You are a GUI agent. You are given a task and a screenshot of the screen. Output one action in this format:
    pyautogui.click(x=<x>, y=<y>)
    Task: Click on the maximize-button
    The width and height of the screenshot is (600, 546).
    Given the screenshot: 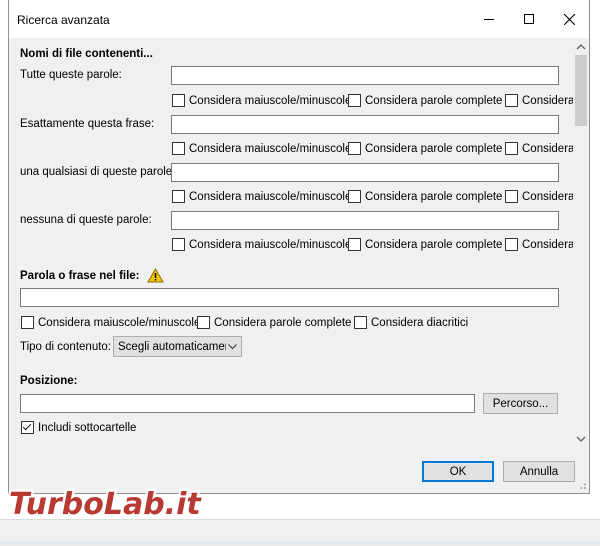 What is the action you would take?
    pyautogui.click(x=529, y=19)
    